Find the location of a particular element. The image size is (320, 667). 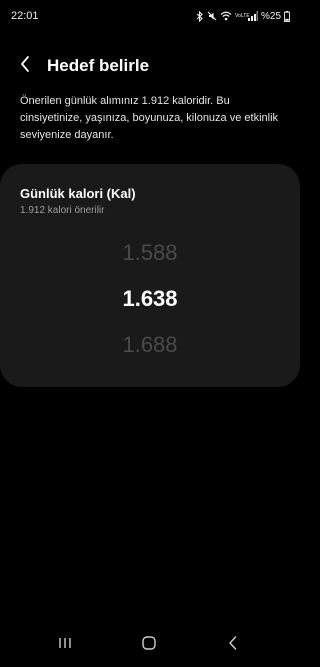

status-time: 22:01 is located at coordinates (25, 16).